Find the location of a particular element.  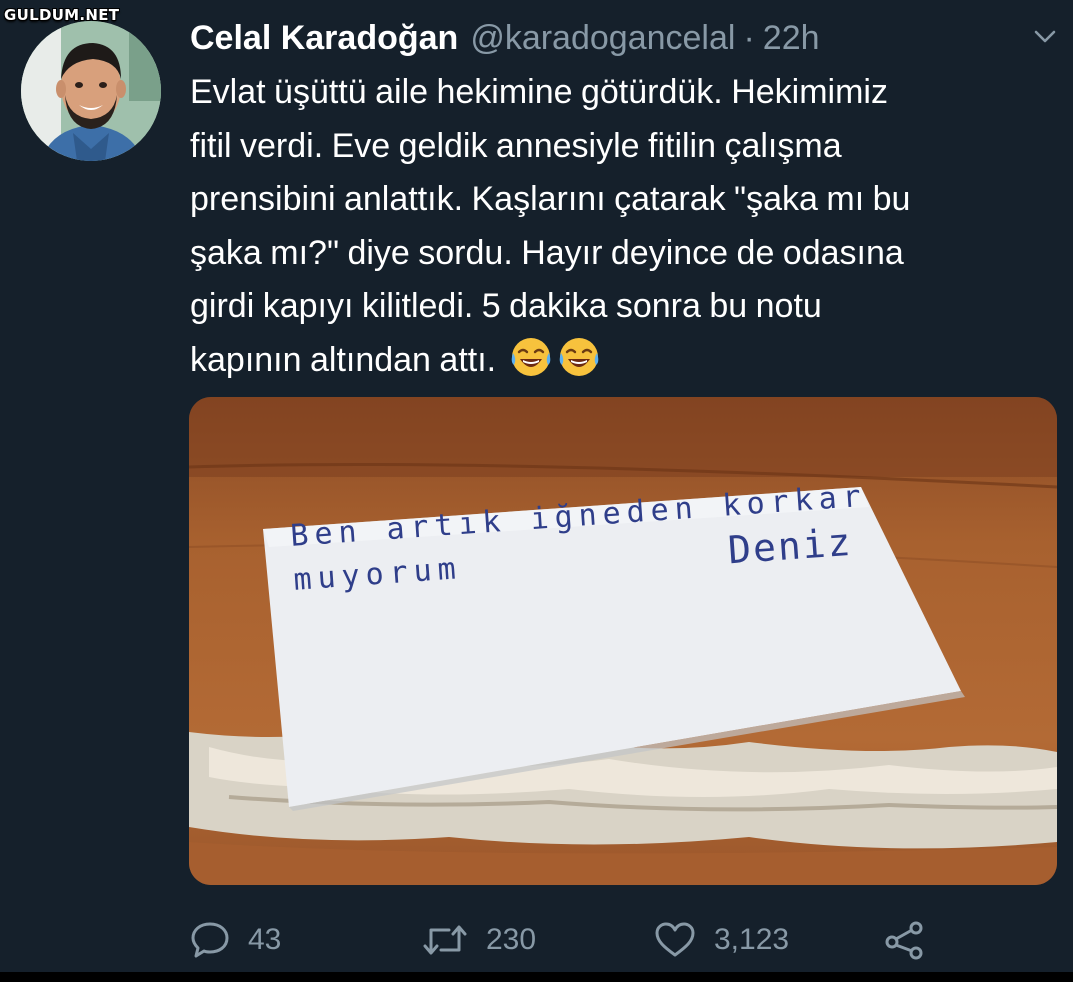

retweet-count: 230 is located at coordinates (511, 939).